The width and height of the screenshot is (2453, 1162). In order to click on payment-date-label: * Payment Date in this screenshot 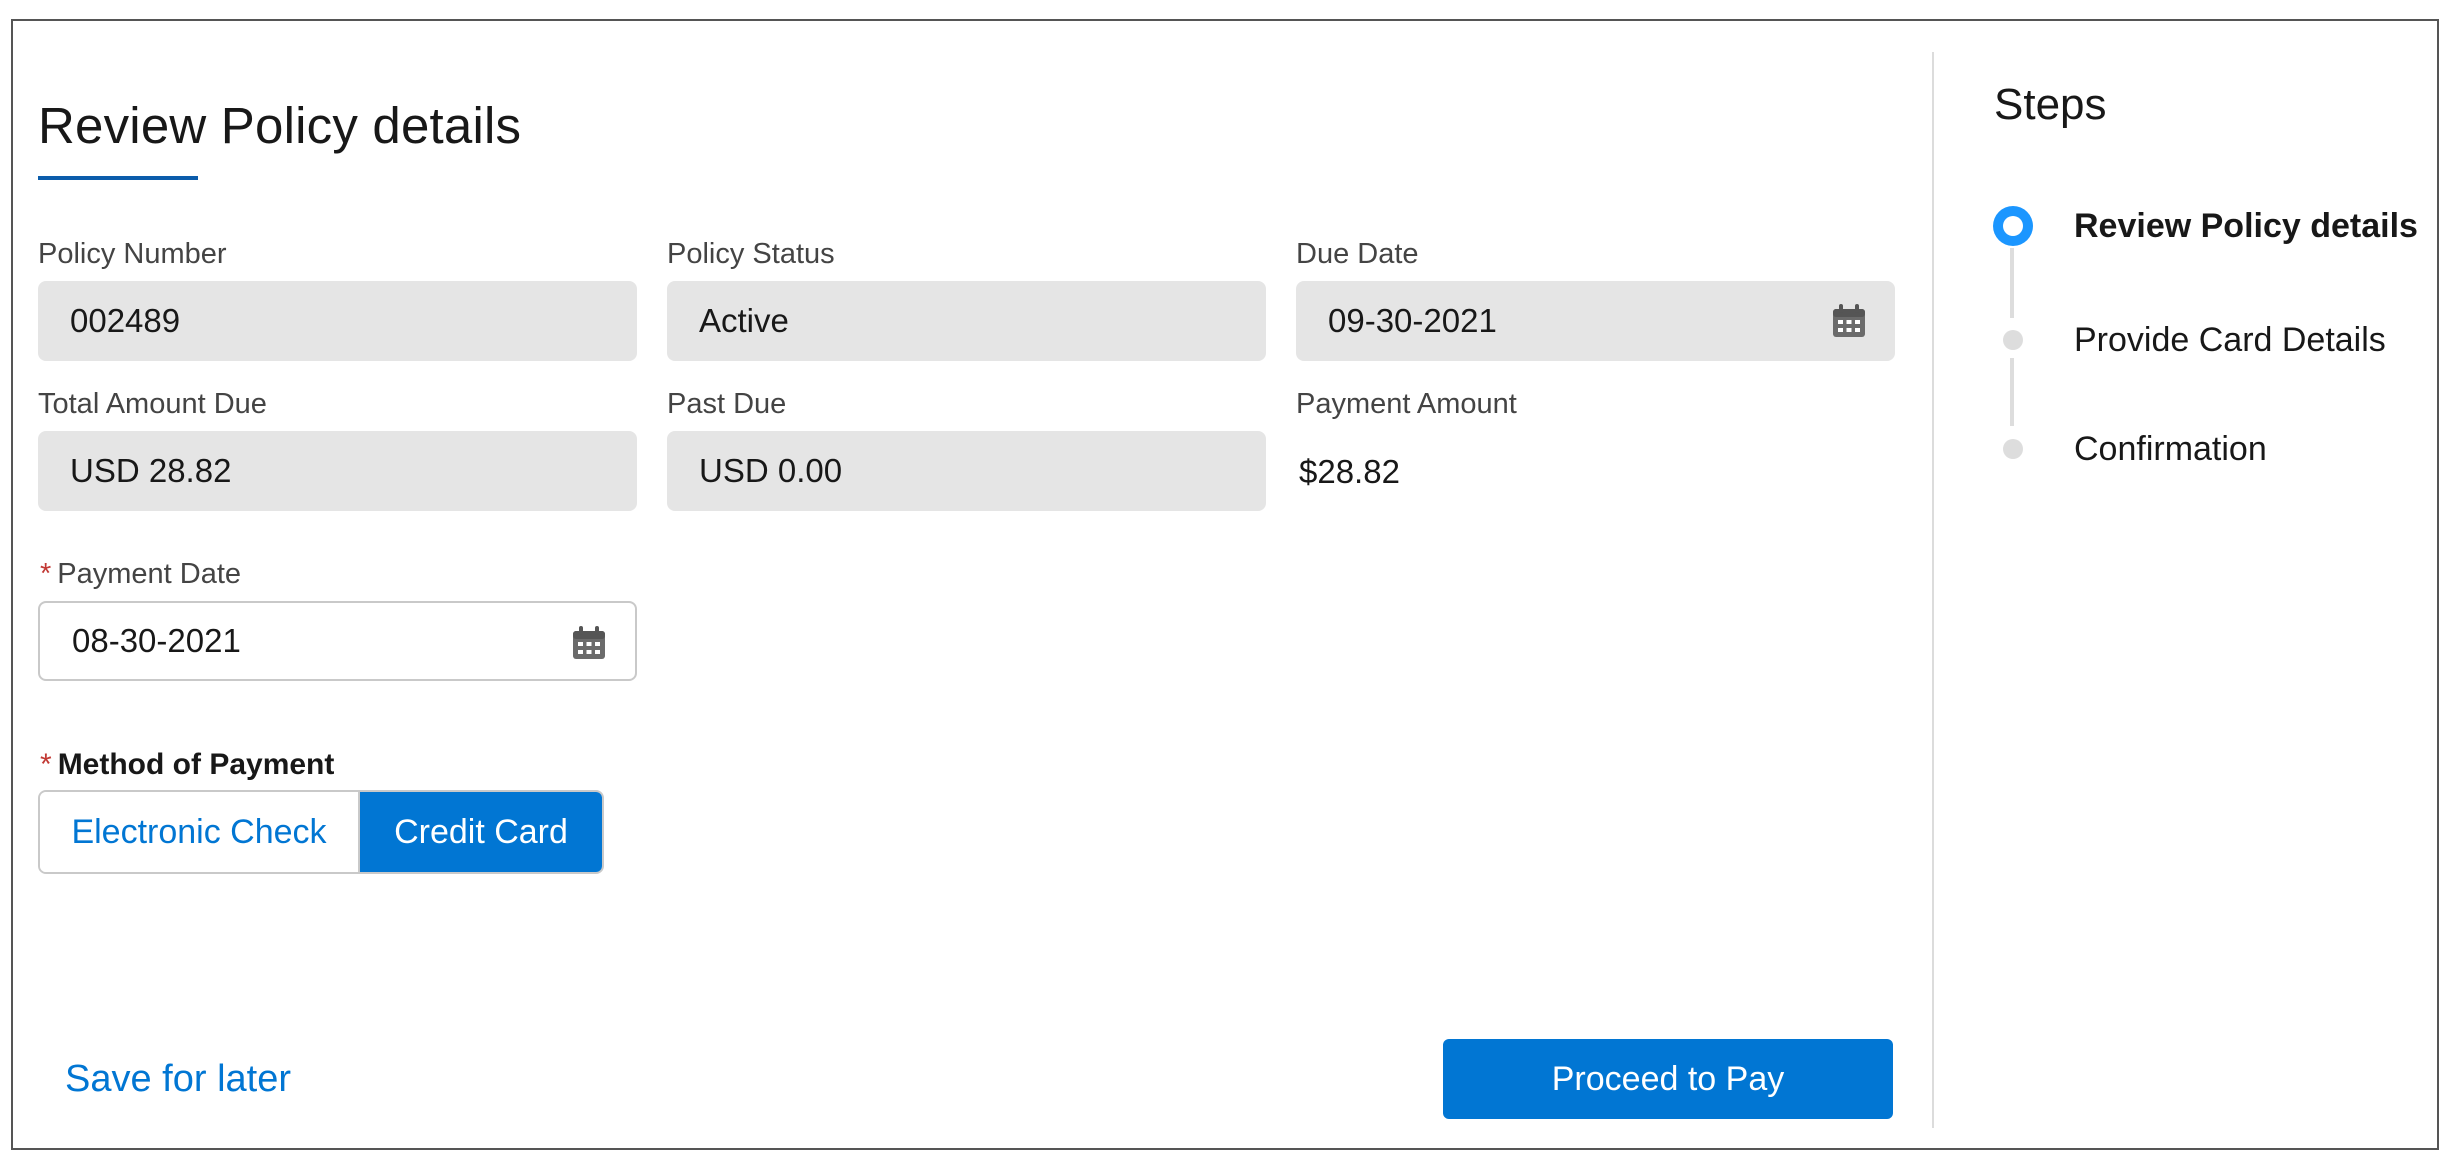, I will do `click(140, 574)`.